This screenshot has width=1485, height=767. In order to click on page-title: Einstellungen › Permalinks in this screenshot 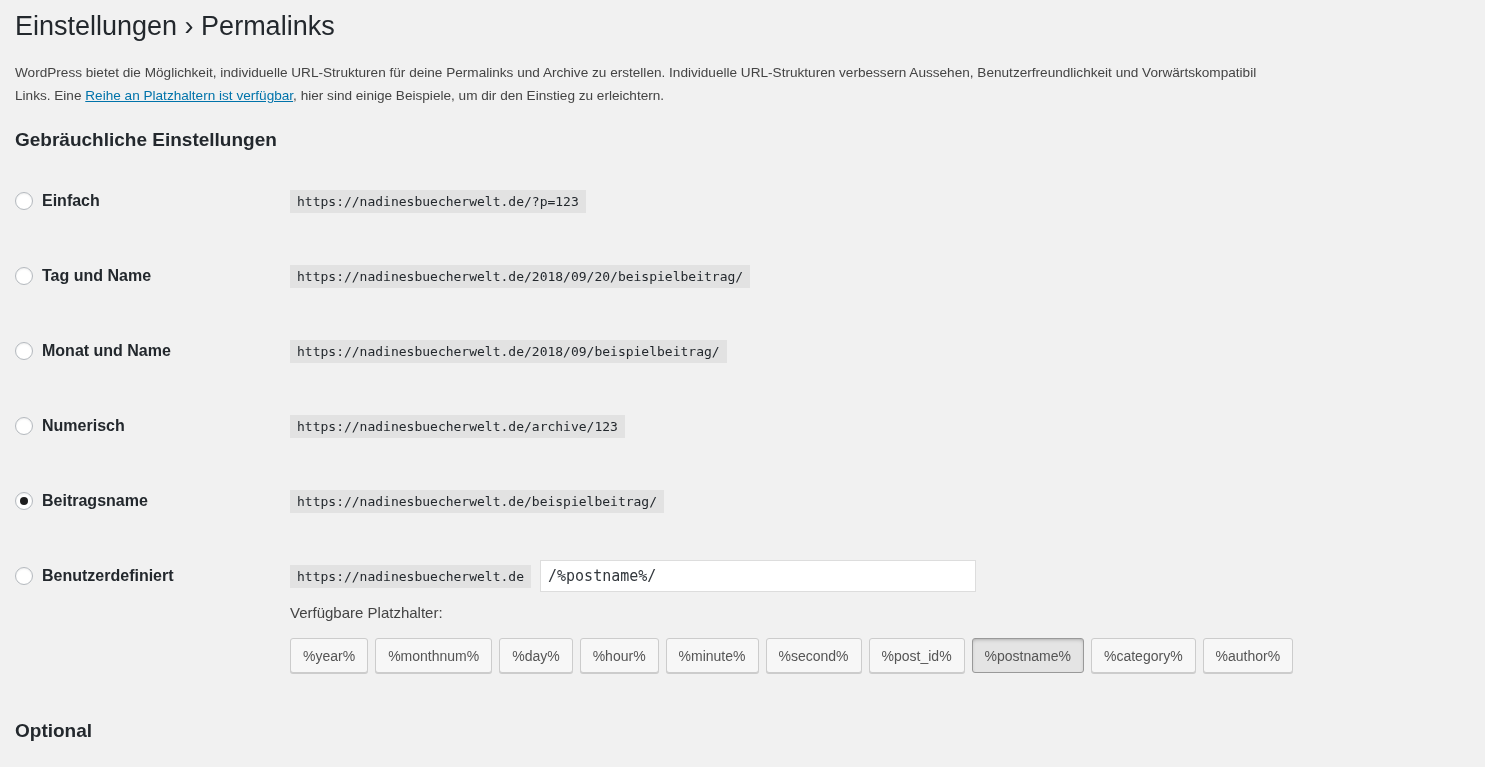, I will do `click(175, 26)`.